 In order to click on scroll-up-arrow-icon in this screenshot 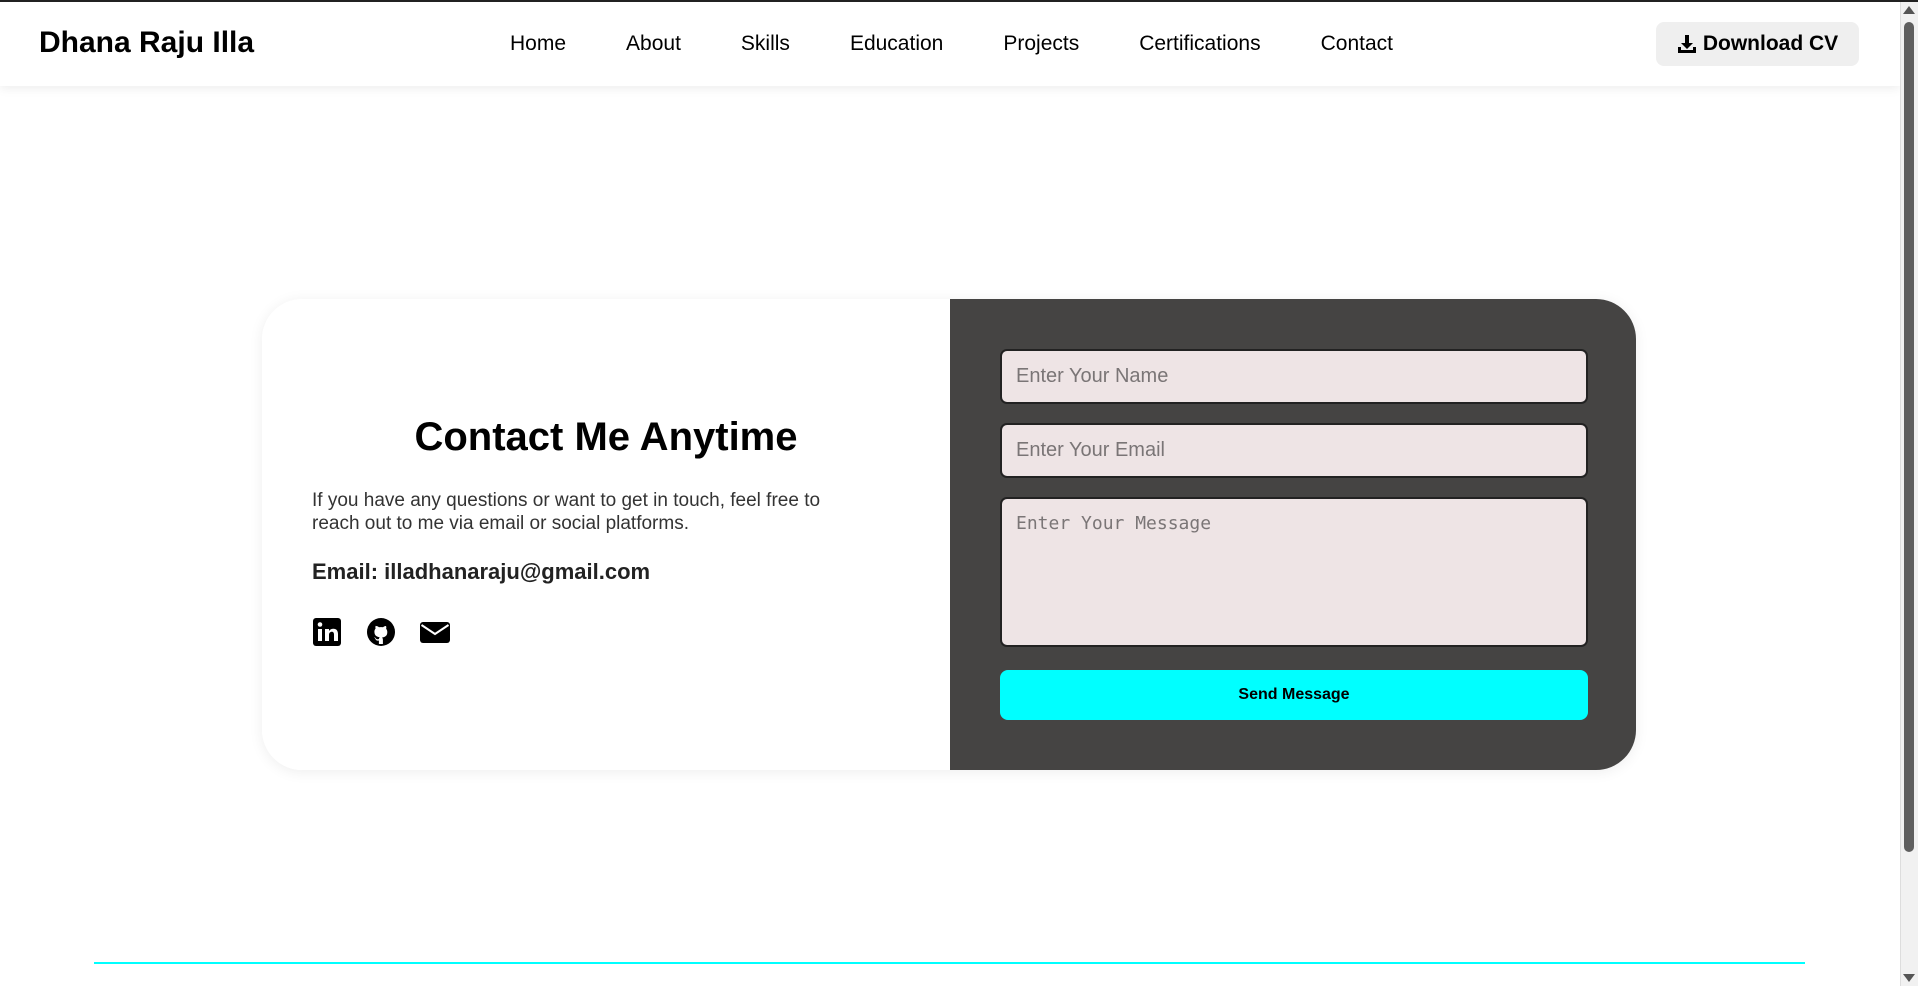, I will do `click(1909, 10)`.